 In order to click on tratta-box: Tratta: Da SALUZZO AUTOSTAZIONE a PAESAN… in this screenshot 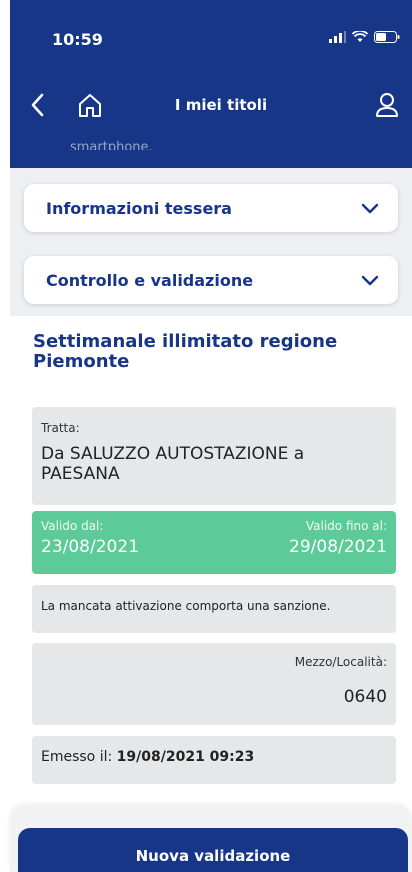, I will do `click(214, 456)`.